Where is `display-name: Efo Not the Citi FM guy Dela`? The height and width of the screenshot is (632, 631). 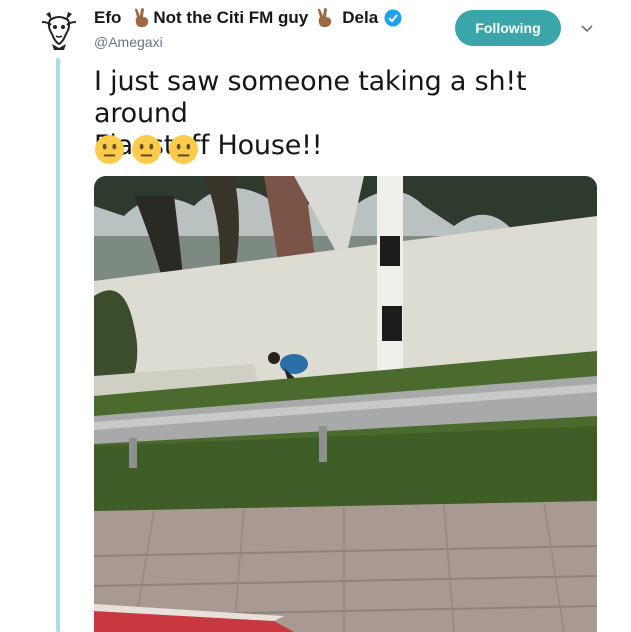 display-name: Efo Not the Citi FM guy Dela is located at coordinates (248, 18).